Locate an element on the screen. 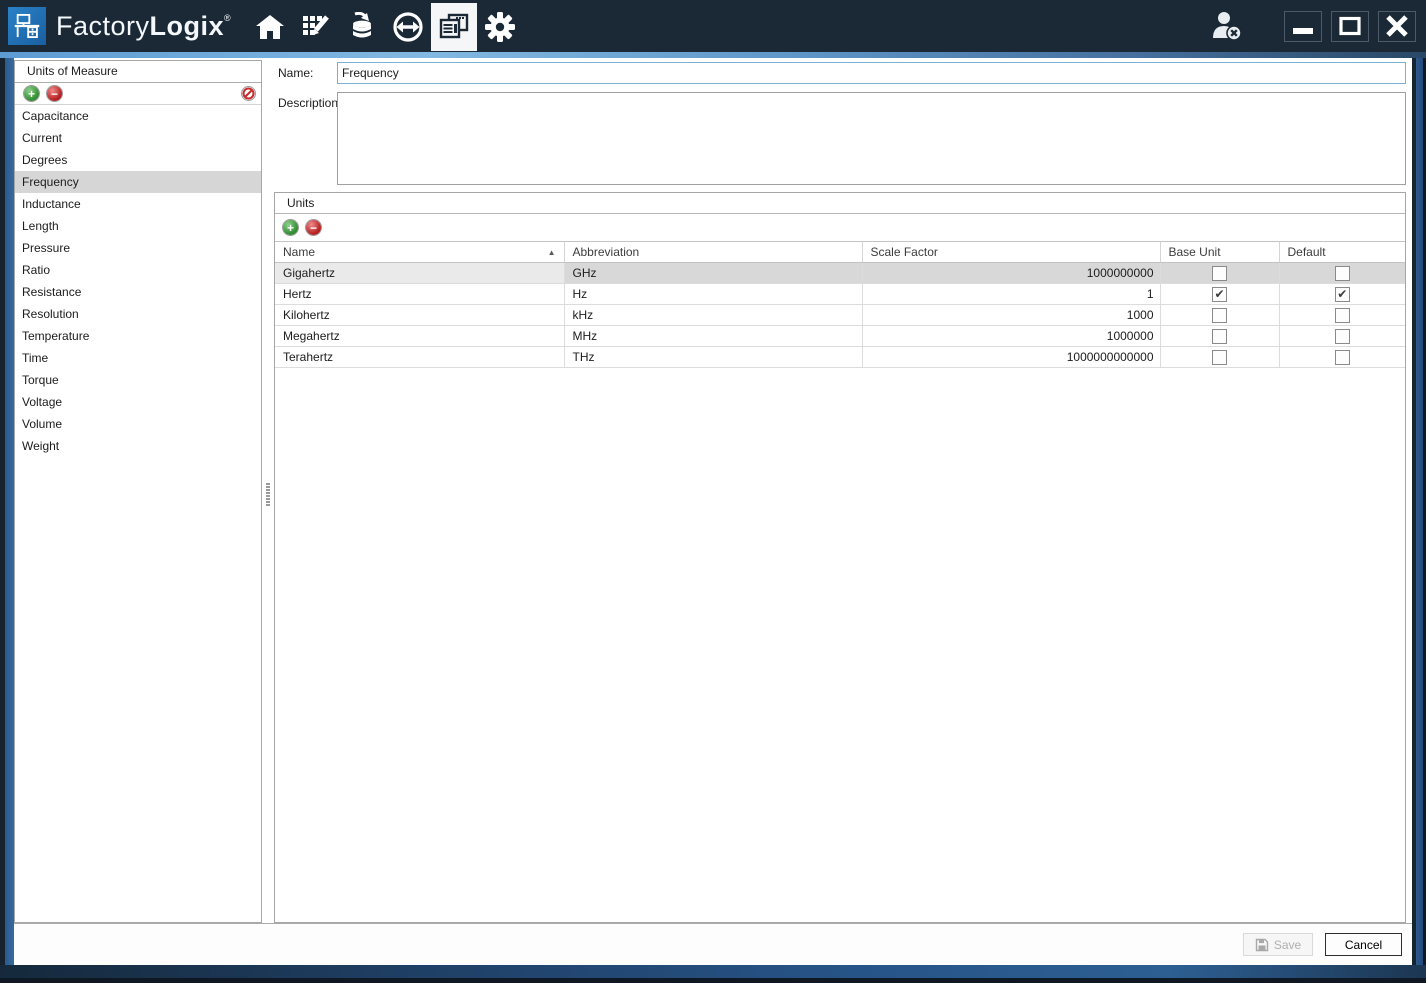 The width and height of the screenshot is (1426, 983). sidebar-toolbar: + − is located at coordinates (138, 94).